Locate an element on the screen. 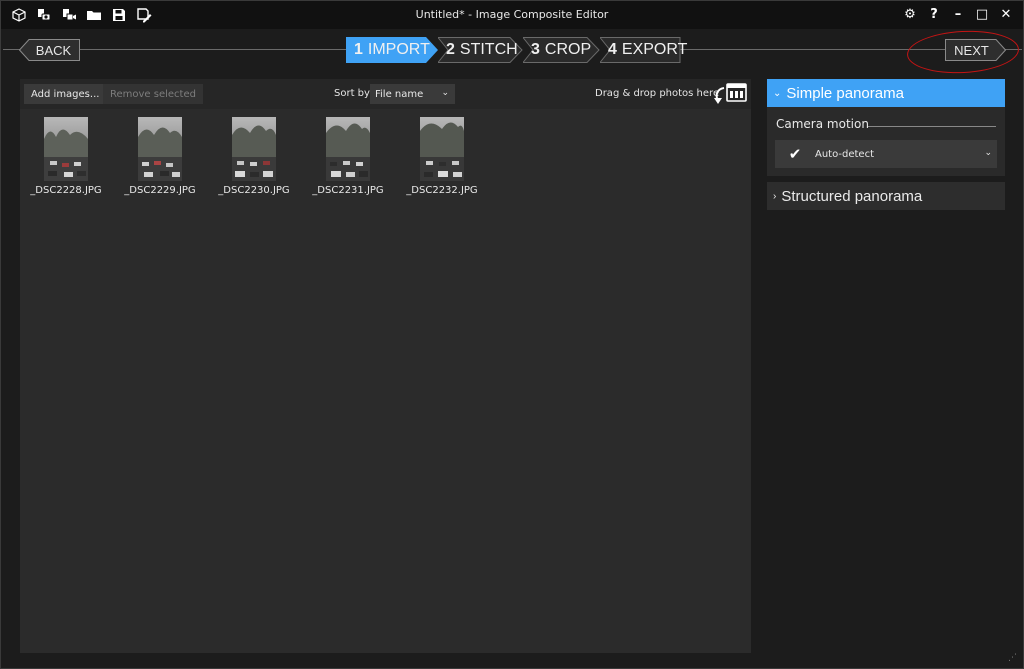 This screenshot has width=1024, height=669. step-import-text: 1 IMPORT is located at coordinates (392, 49).